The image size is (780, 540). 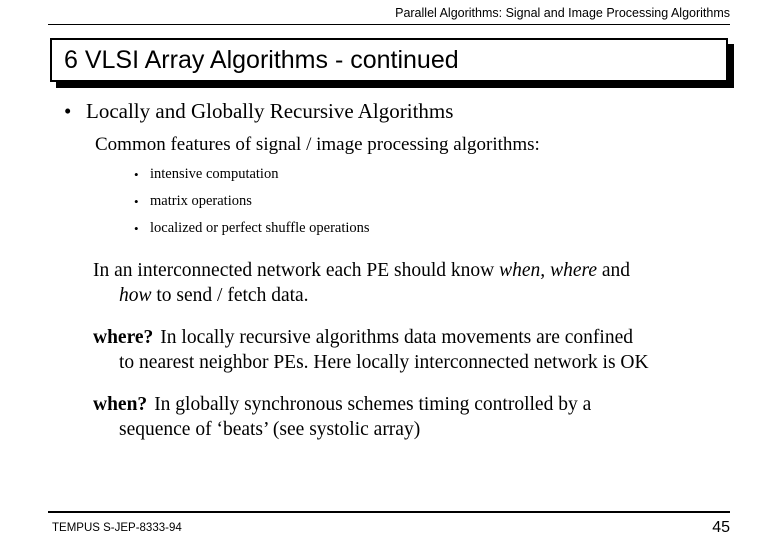 I want to click on paragraph-1-italic-how: how, so click(x=135, y=295).